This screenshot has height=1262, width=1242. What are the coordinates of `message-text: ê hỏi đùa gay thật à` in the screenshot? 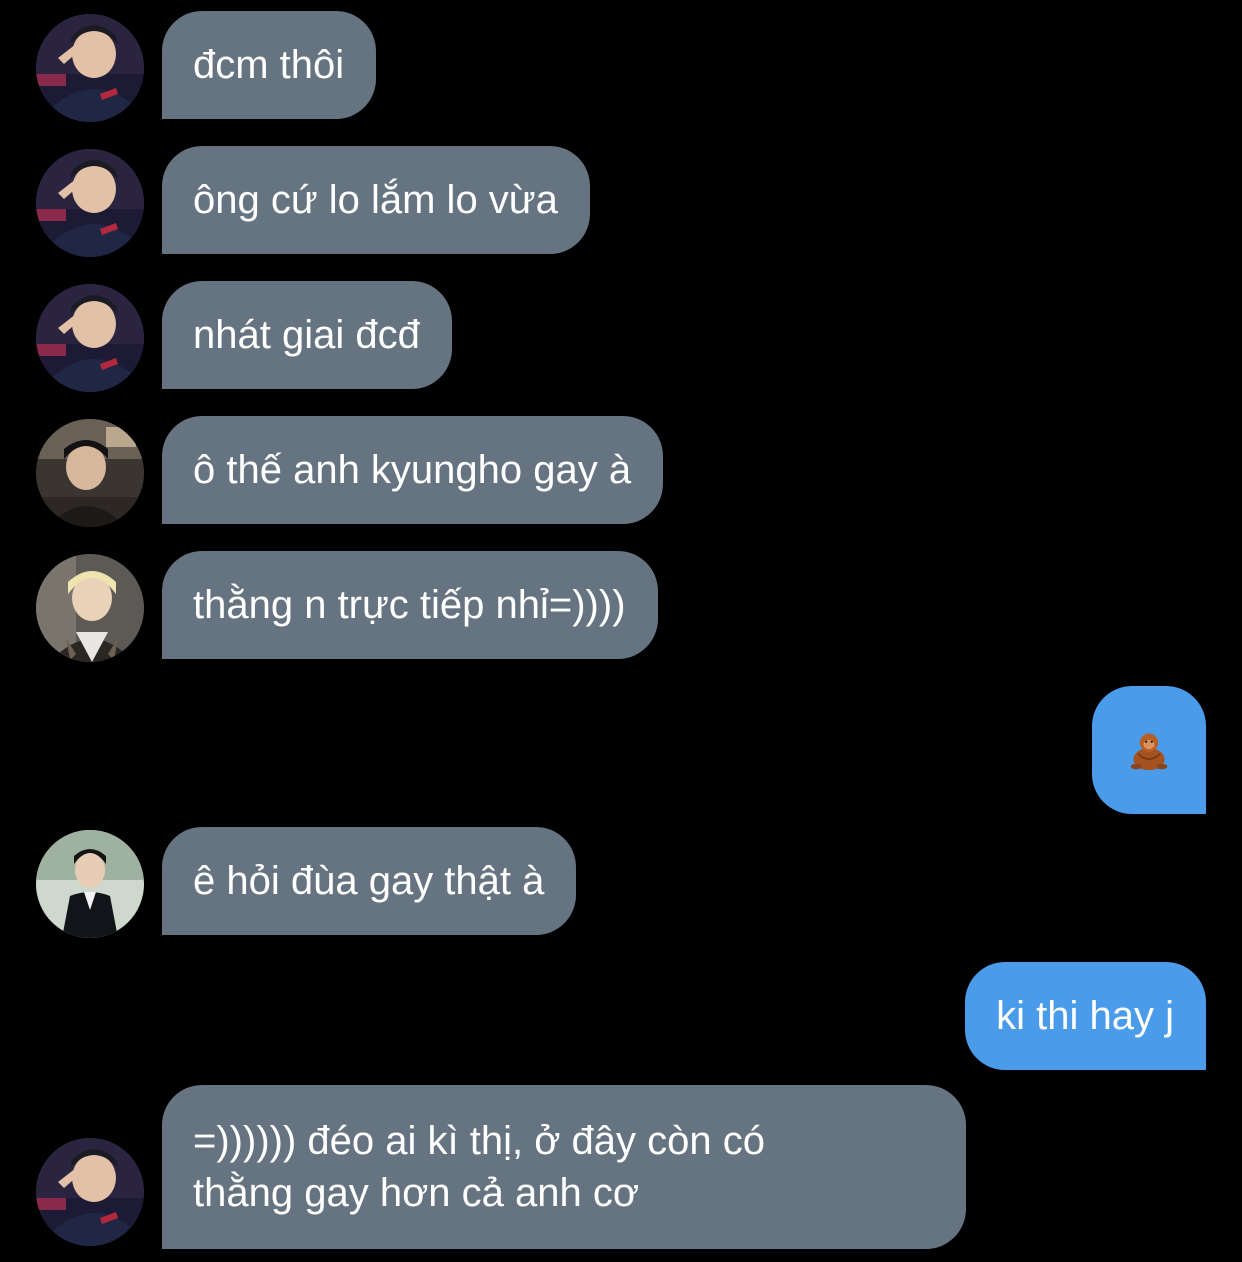 It's located at (369, 881).